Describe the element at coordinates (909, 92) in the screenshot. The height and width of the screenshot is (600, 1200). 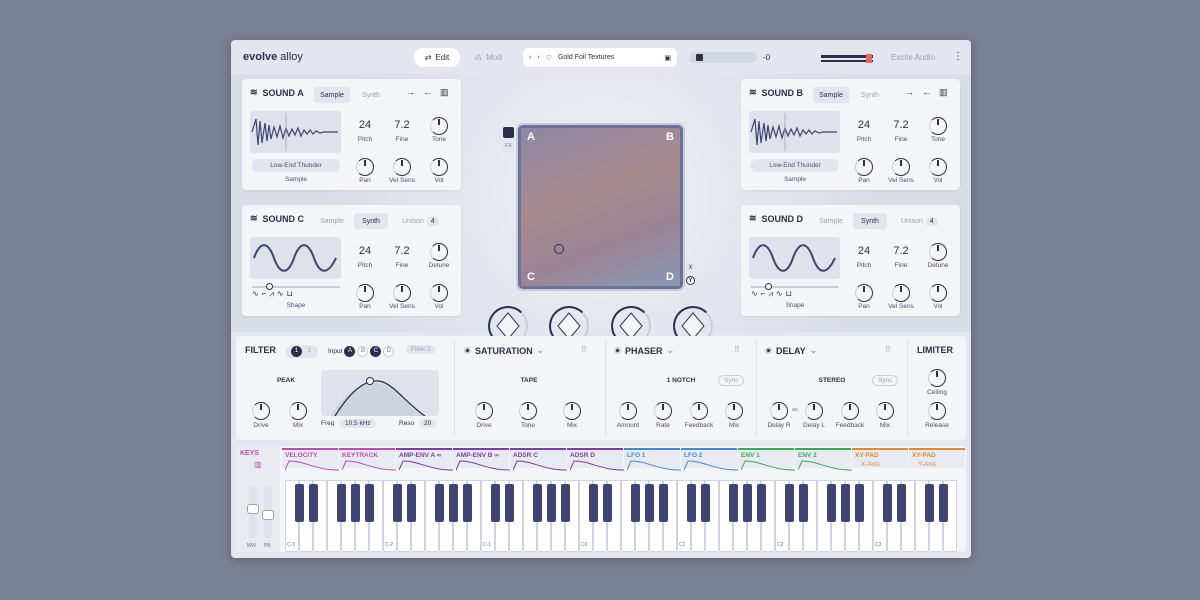
I see `arrow-right-icon: →` at that location.